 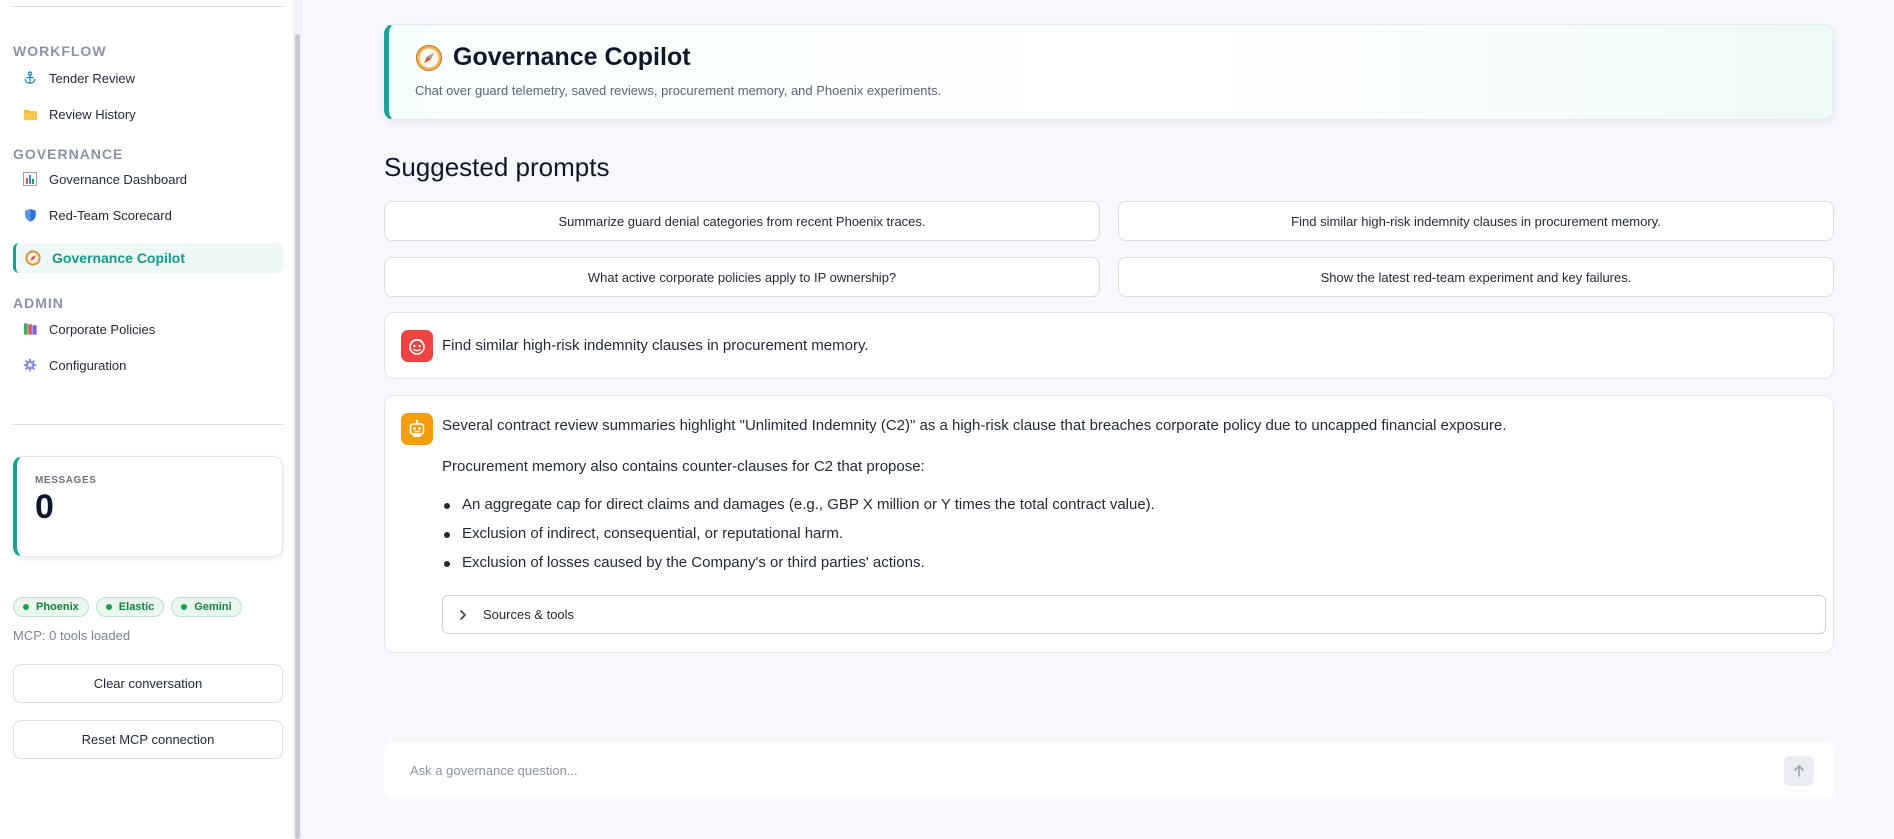 What do you see at coordinates (92, 78) in the screenshot?
I see `sidebar-item-label: Tender Review` at bounding box center [92, 78].